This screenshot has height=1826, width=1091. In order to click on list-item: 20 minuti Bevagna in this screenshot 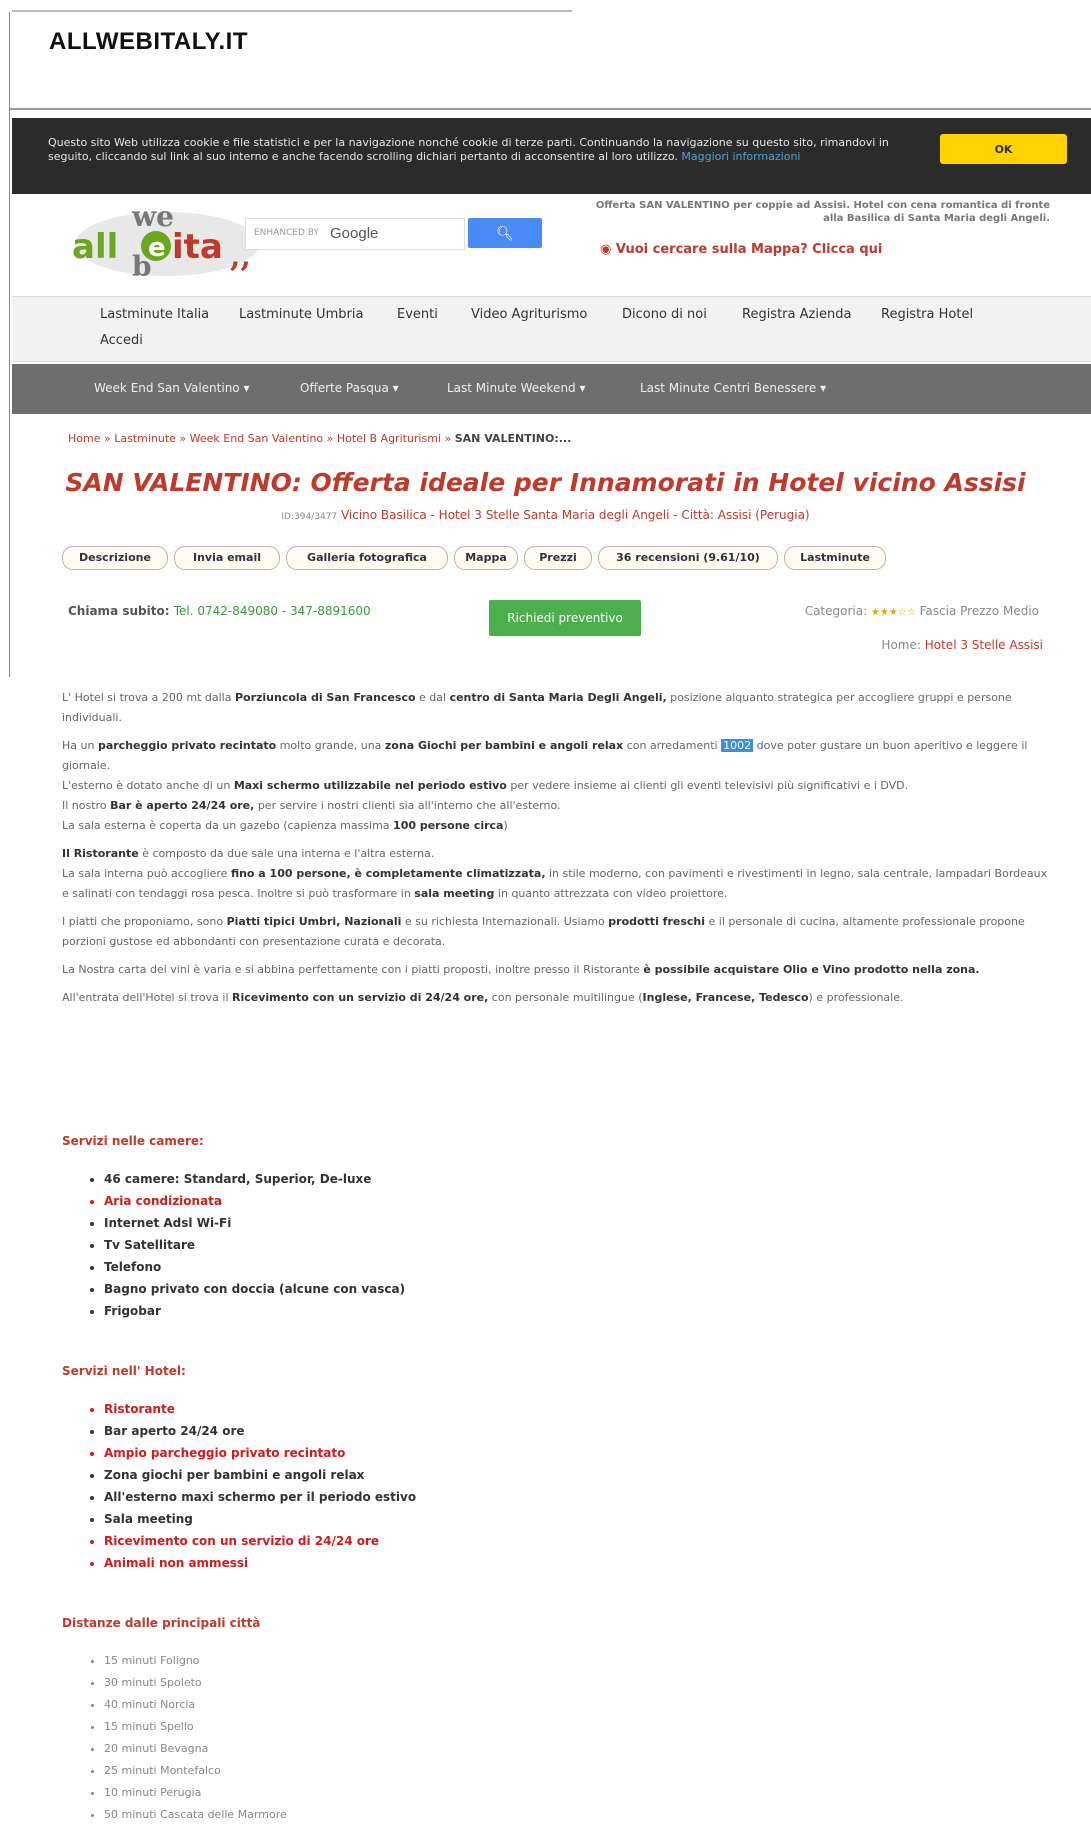, I will do `click(195, 1749)`.